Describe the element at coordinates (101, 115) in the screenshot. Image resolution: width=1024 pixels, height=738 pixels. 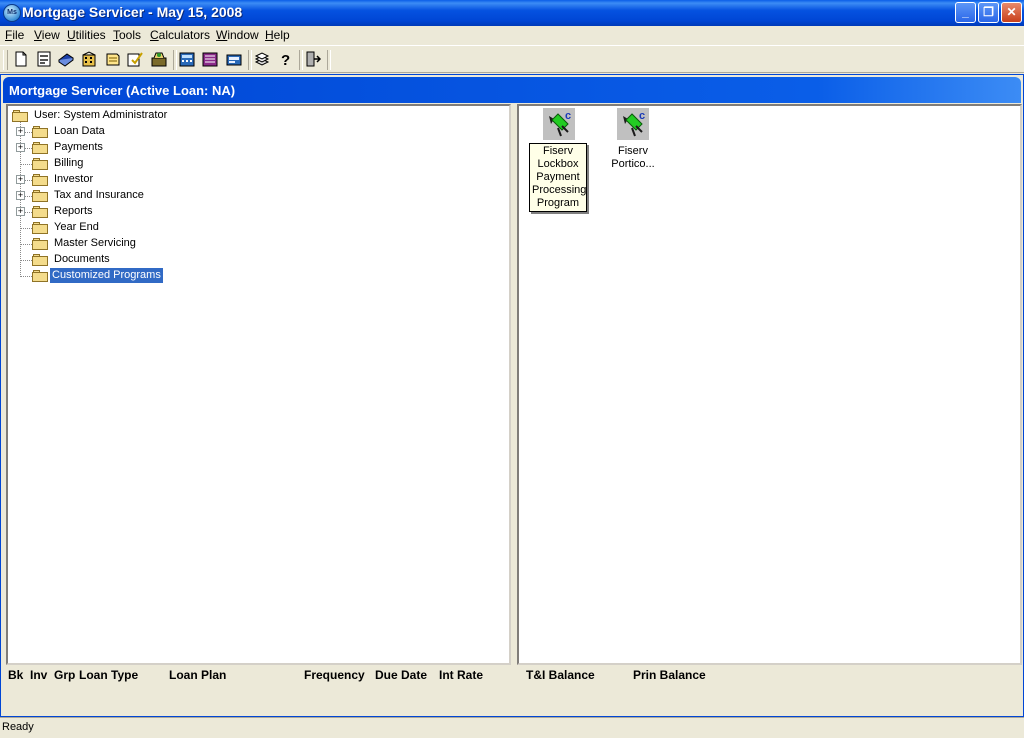
I see `tree-root-label: User: System Administrator` at that location.